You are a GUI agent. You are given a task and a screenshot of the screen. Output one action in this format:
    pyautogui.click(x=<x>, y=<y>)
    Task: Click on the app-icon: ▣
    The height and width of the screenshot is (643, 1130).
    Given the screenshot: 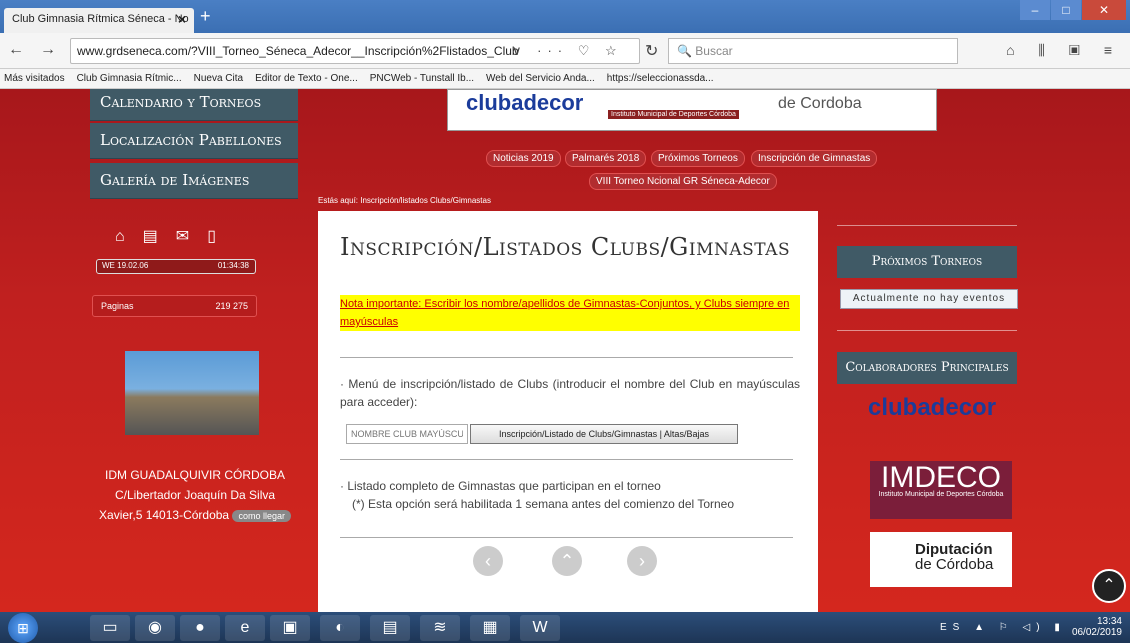 What is the action you would take?
    pyautogui.click(x=290, y=628)
    